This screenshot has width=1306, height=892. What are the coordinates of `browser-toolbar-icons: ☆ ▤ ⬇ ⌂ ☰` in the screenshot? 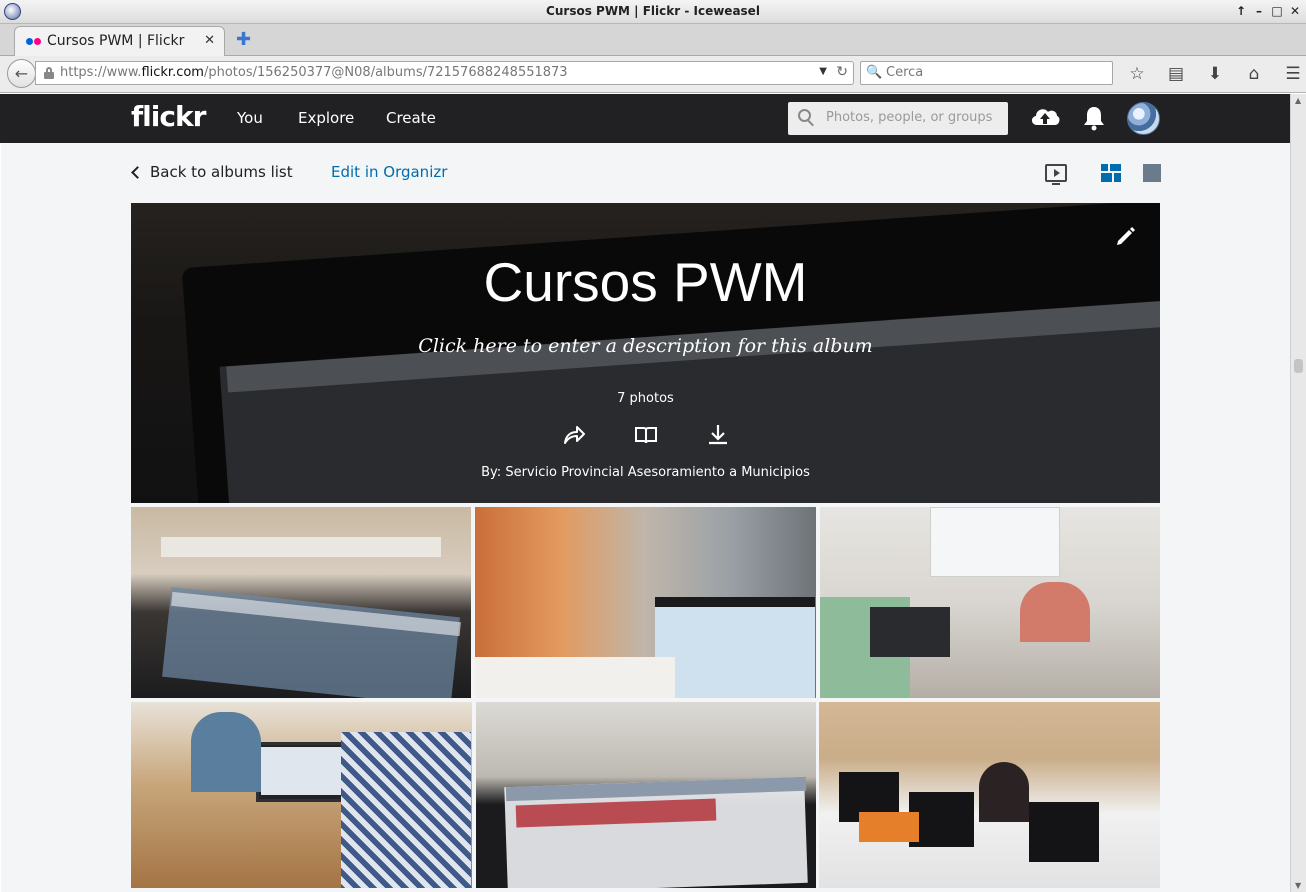 It's located at (1215, 74).